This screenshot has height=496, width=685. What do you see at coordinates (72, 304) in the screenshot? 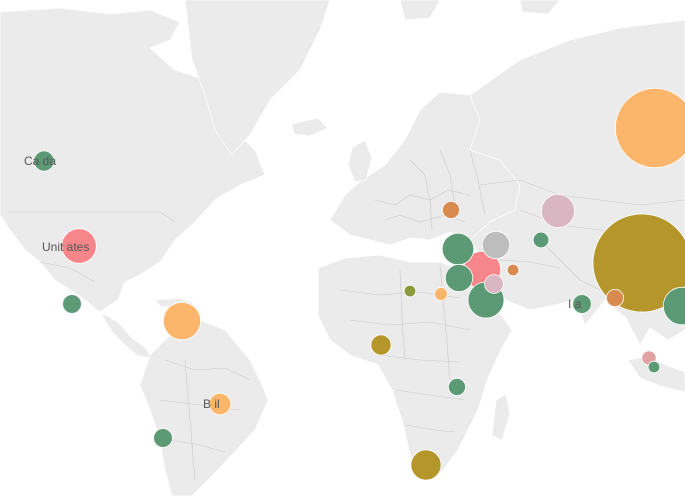
I see `bubble-mexico` at bounding box center [72, 304].